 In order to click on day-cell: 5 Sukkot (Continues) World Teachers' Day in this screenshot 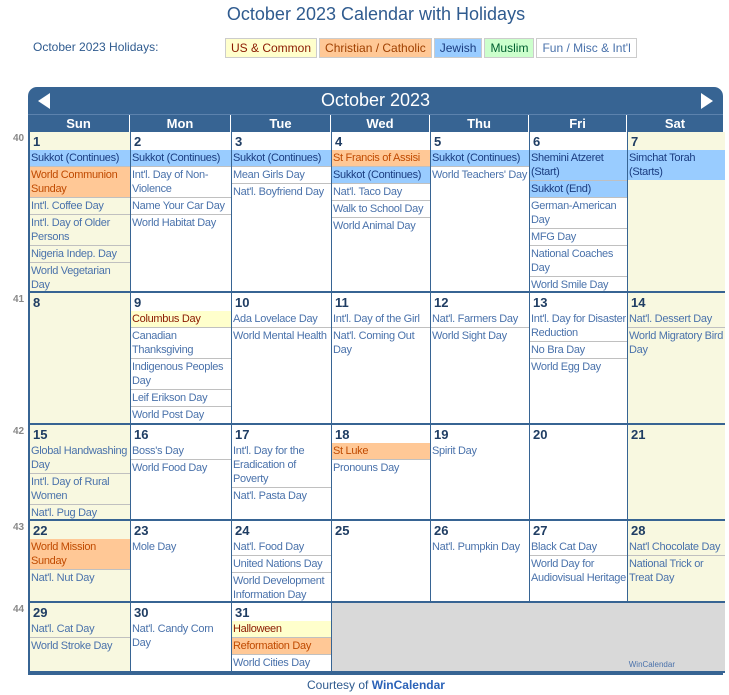, I will do `click(480, 212)`.